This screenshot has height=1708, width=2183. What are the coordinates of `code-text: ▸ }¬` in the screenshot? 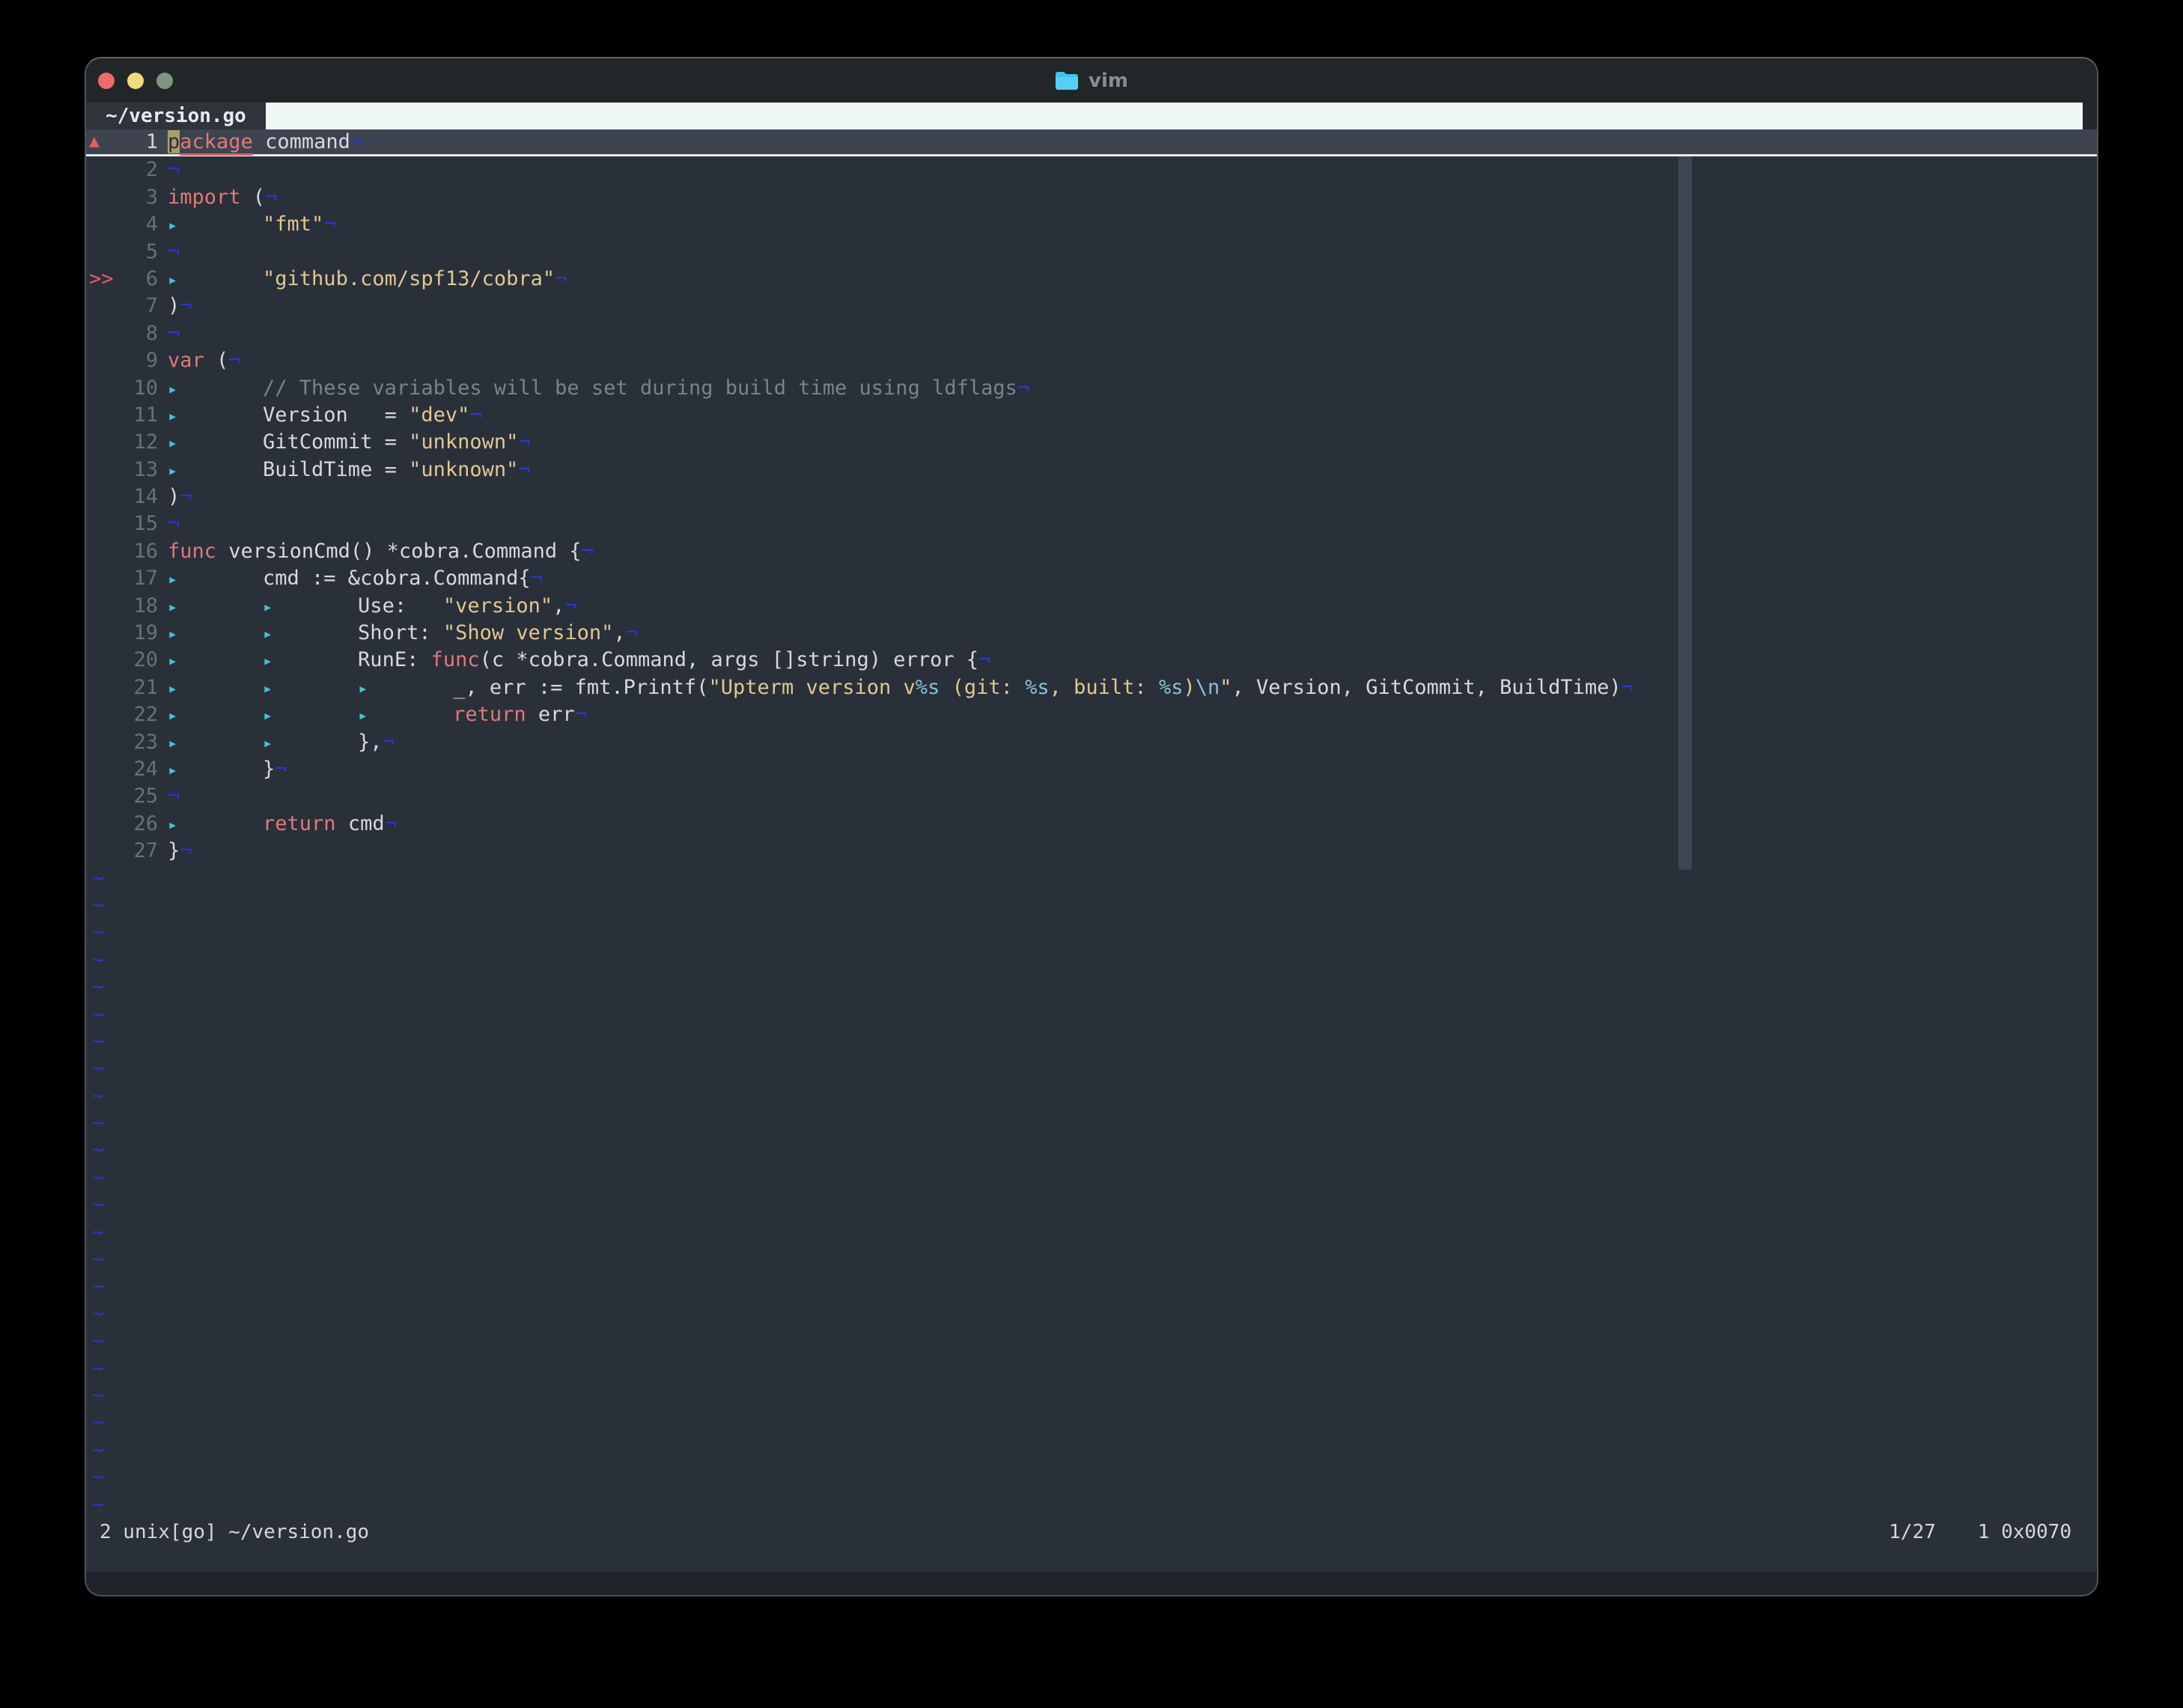 It's located at (222, 769).